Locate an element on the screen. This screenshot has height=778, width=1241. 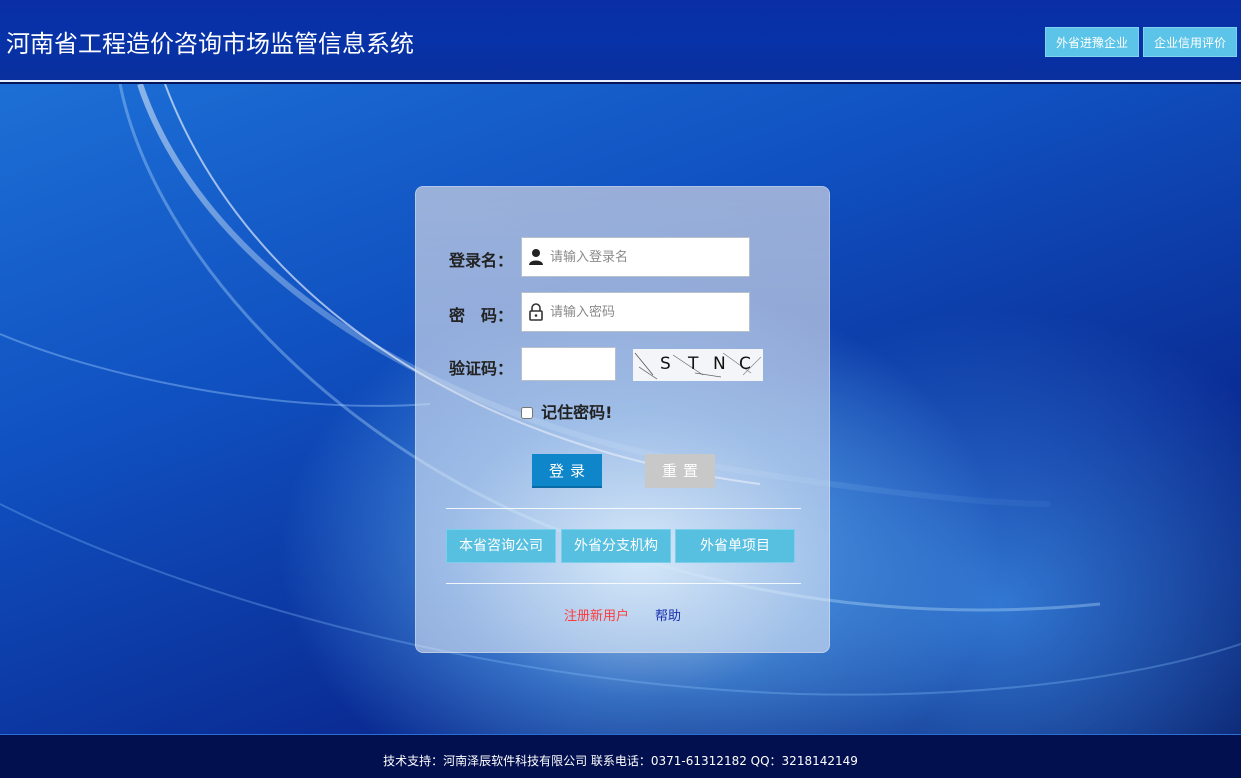
out-of-province-enterprise-button: 外省进豫企业 is located at coordinates (1092, 42).